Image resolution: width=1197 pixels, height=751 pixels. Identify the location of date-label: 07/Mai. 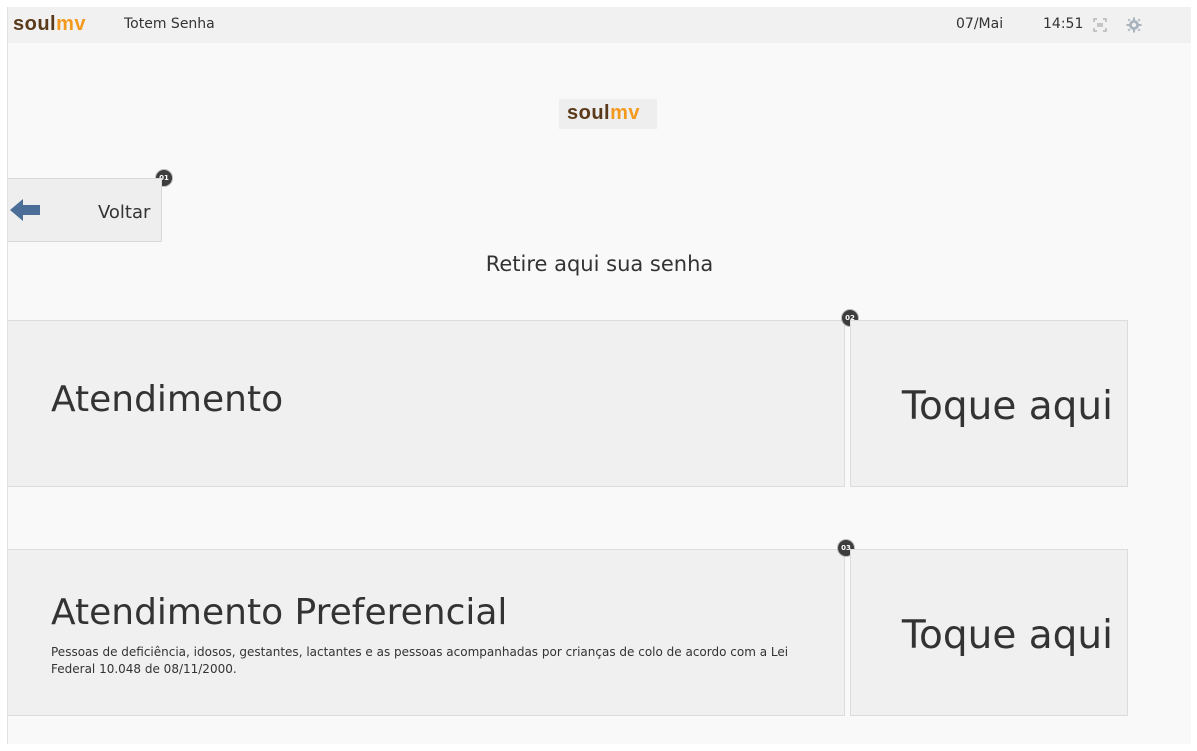
(980, 24).